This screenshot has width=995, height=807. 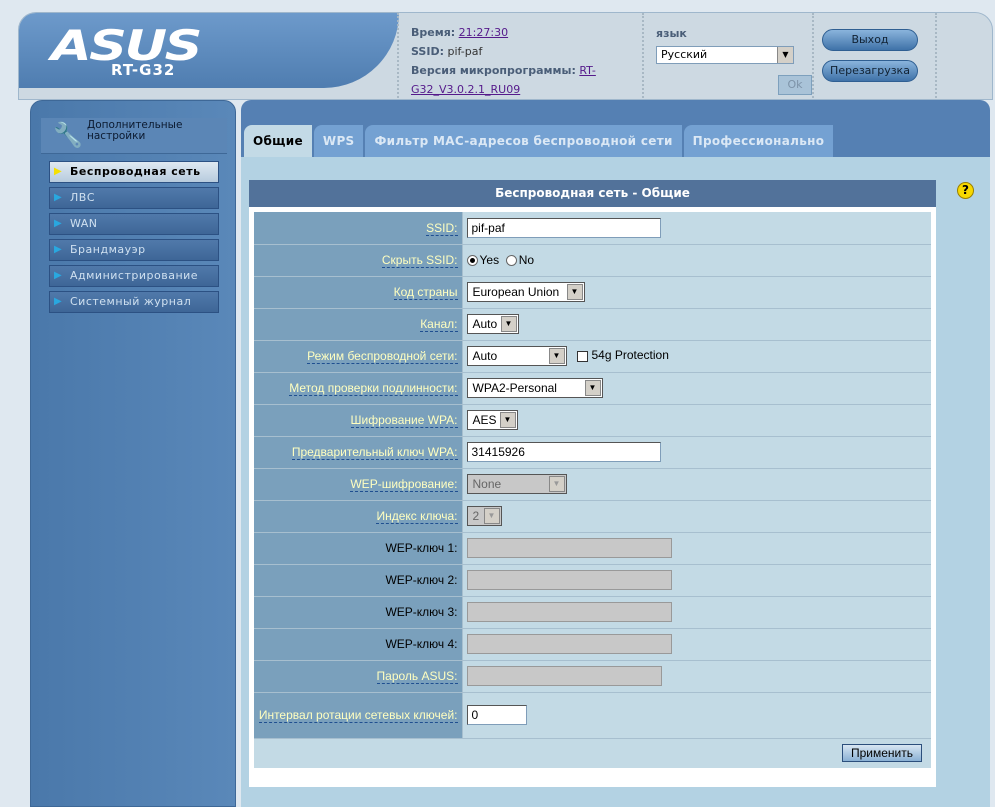 What do you see at coordinates (523, 141) in the screenshot?
I see `tab-mac-filter: Фильтр MAC-адресов беспроводной сети` at bounding box center [523, 141].